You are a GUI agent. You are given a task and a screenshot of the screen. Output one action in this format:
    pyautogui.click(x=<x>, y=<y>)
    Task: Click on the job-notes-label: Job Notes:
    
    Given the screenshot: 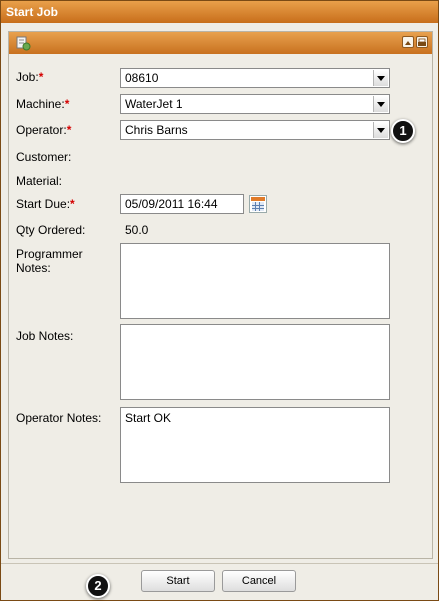 What is the action you would take?
    pyautogui.click(x=45, y=336)
    